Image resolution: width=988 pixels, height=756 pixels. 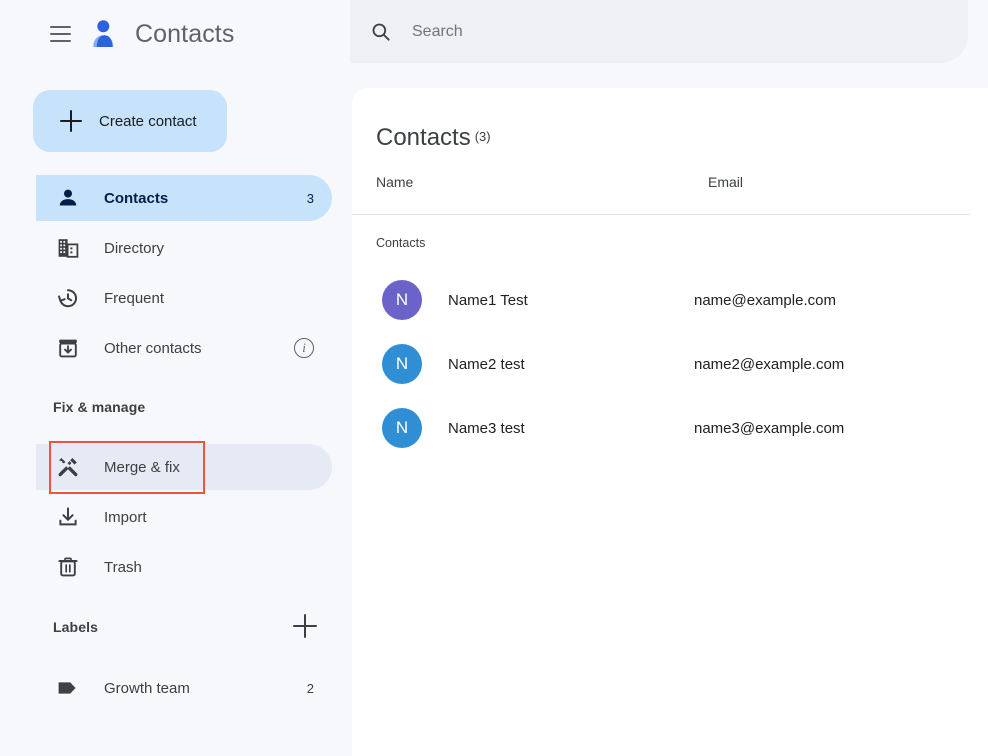 What do you see at coordinates (68, 348) in the screenshot?
I see `archive-down-icon` at bounding box center [68, 348].